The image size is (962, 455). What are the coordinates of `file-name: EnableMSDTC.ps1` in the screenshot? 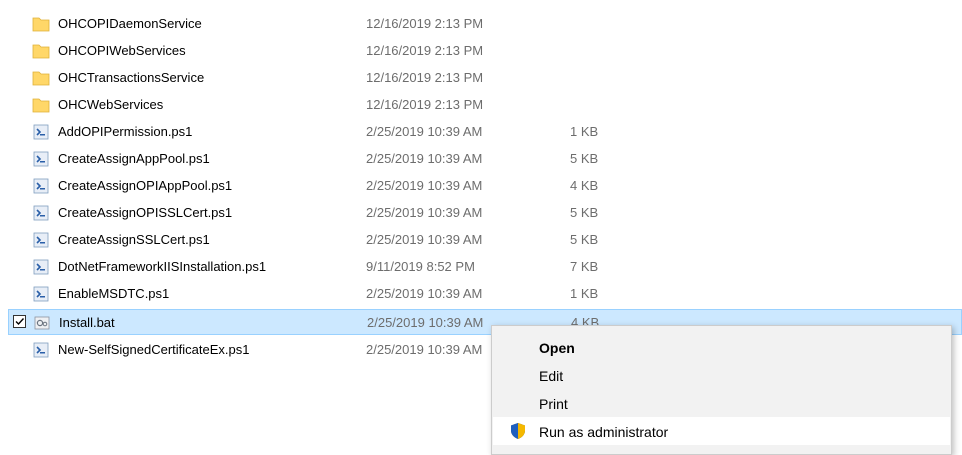 It's located at (114, 293).